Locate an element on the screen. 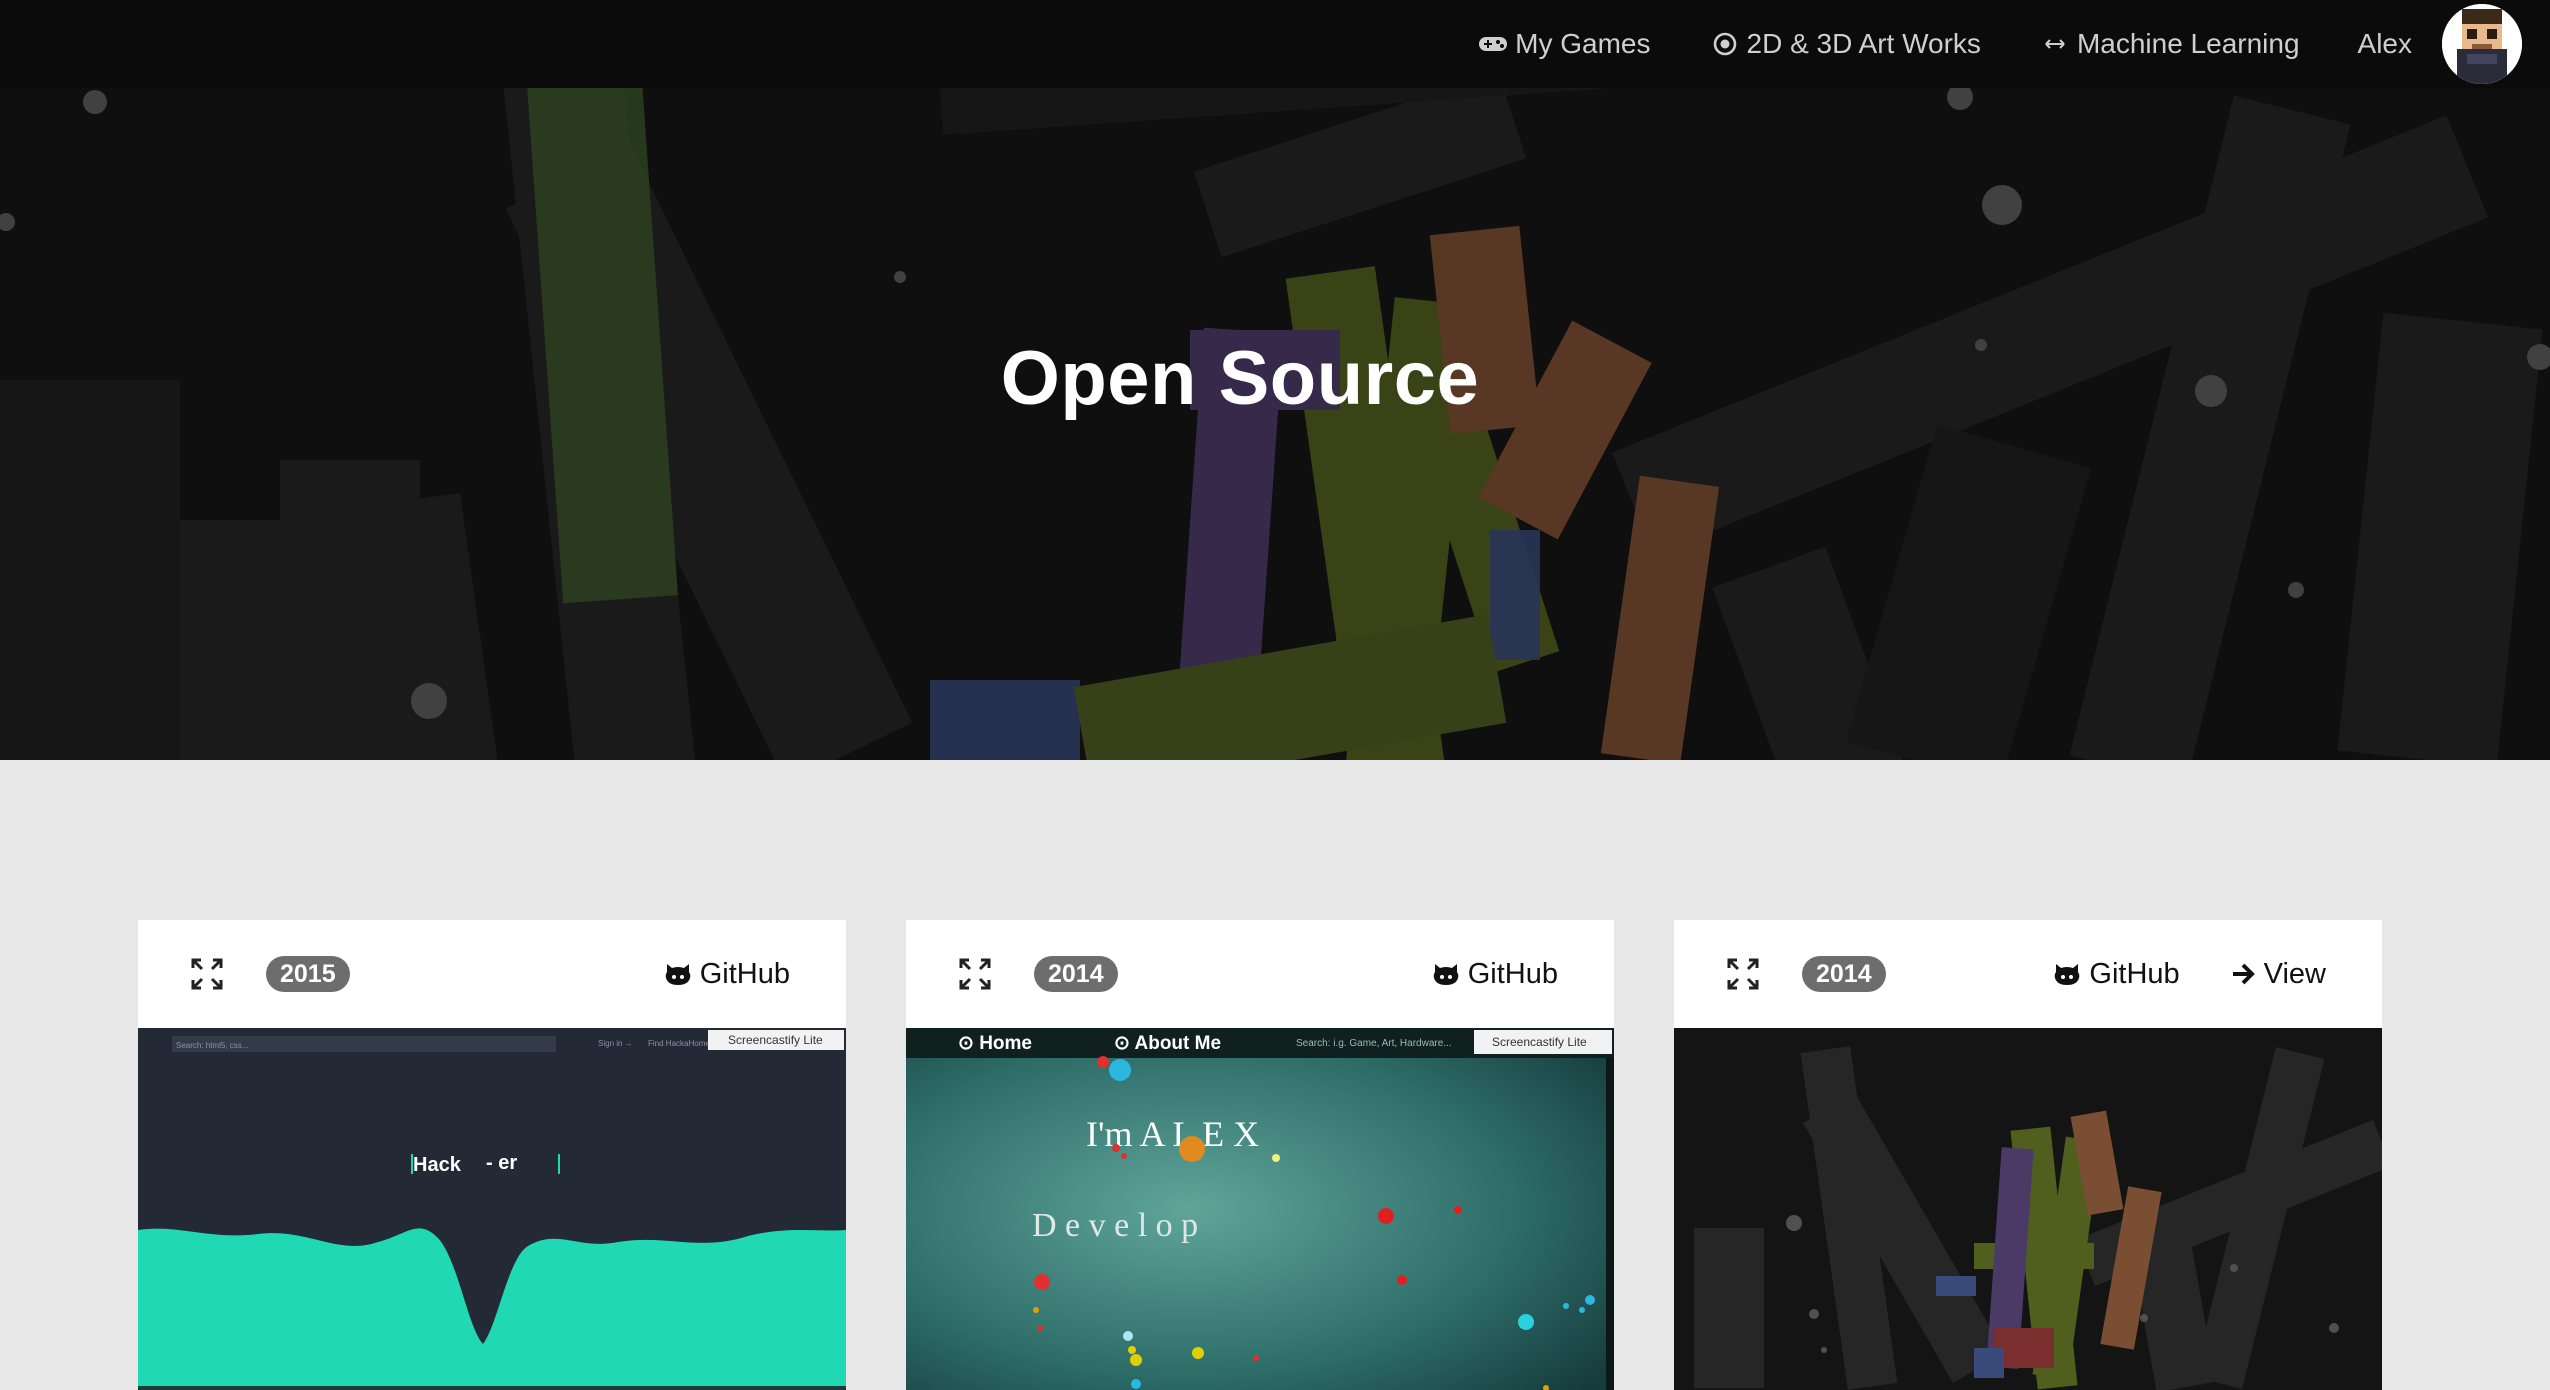  nav-label: My Games is located at coordinates (1583, 43).